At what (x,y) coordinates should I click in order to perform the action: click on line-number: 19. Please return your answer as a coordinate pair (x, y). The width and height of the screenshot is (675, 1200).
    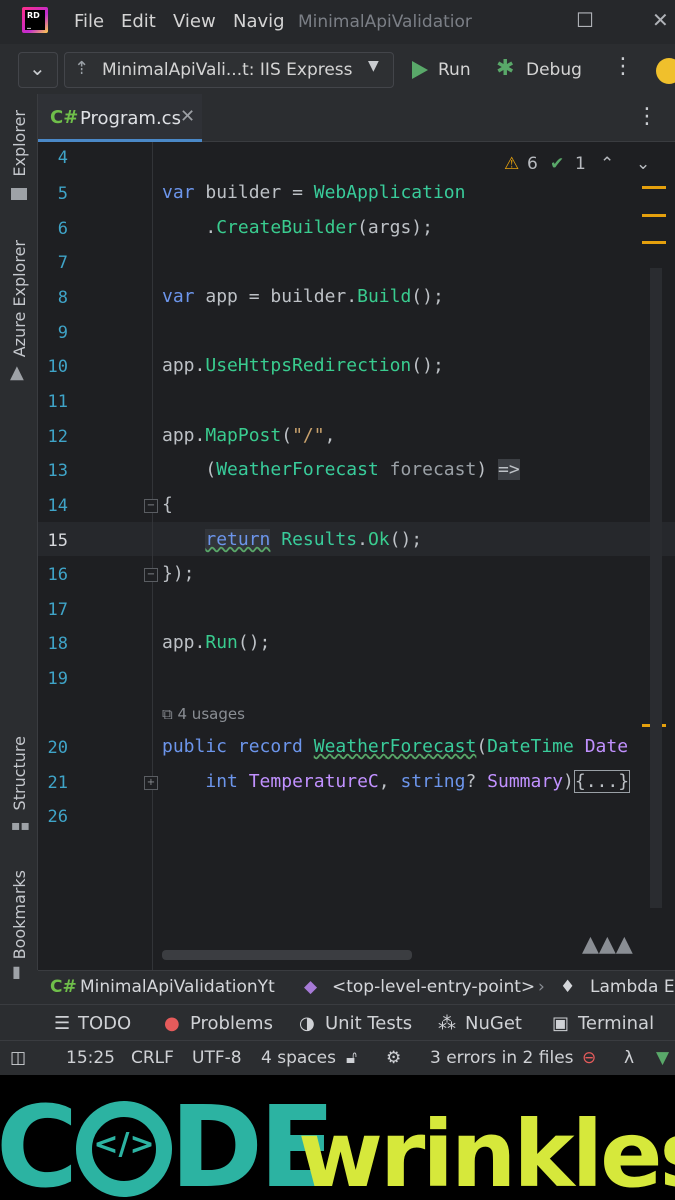
    Looking at the image, I should click on (57, 679).